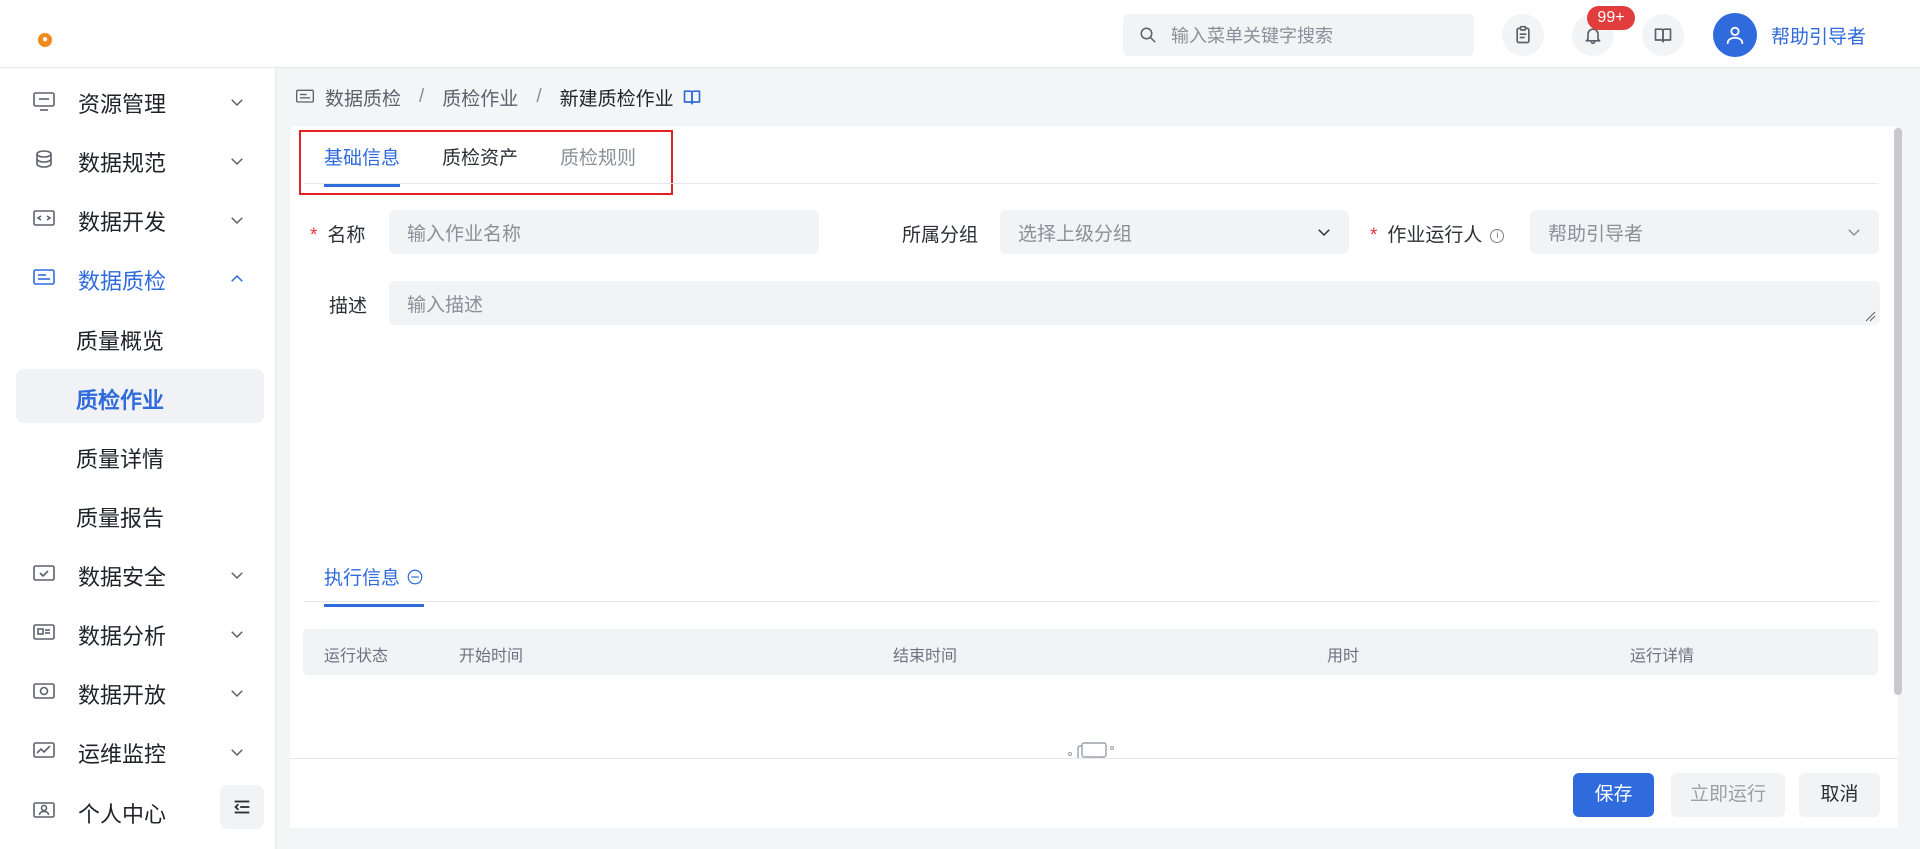  I want to click on security-check-icon, so click(44, 573).